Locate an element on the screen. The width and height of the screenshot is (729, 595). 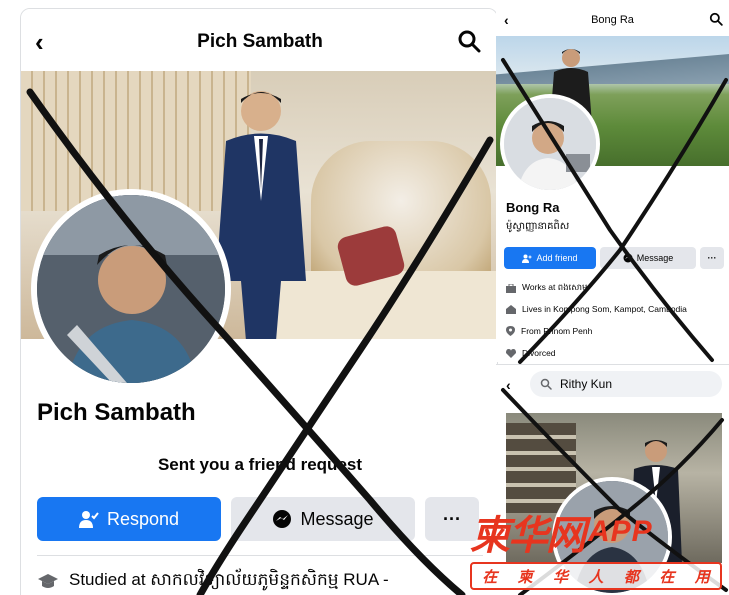
info-row-lives: Lives in Kompong Som, Kampot, Cambodia is located at coordinates (596, 309).